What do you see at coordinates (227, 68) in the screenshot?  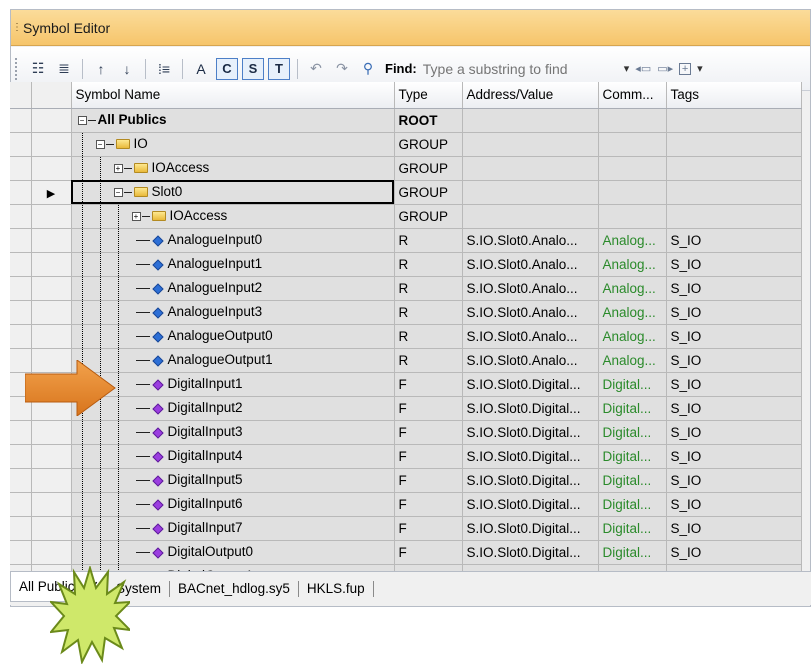 I see `toggle-c-button: C` at bounding box center [227, 68].